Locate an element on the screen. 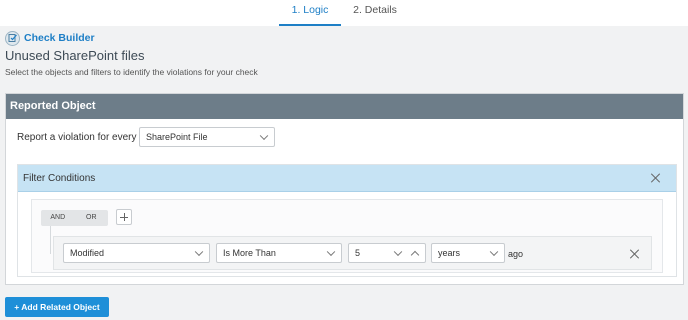 The height and width of the screenshot is (320, 688). add-related-object-button: + Add Related Object is located at coordinates (57, 307).